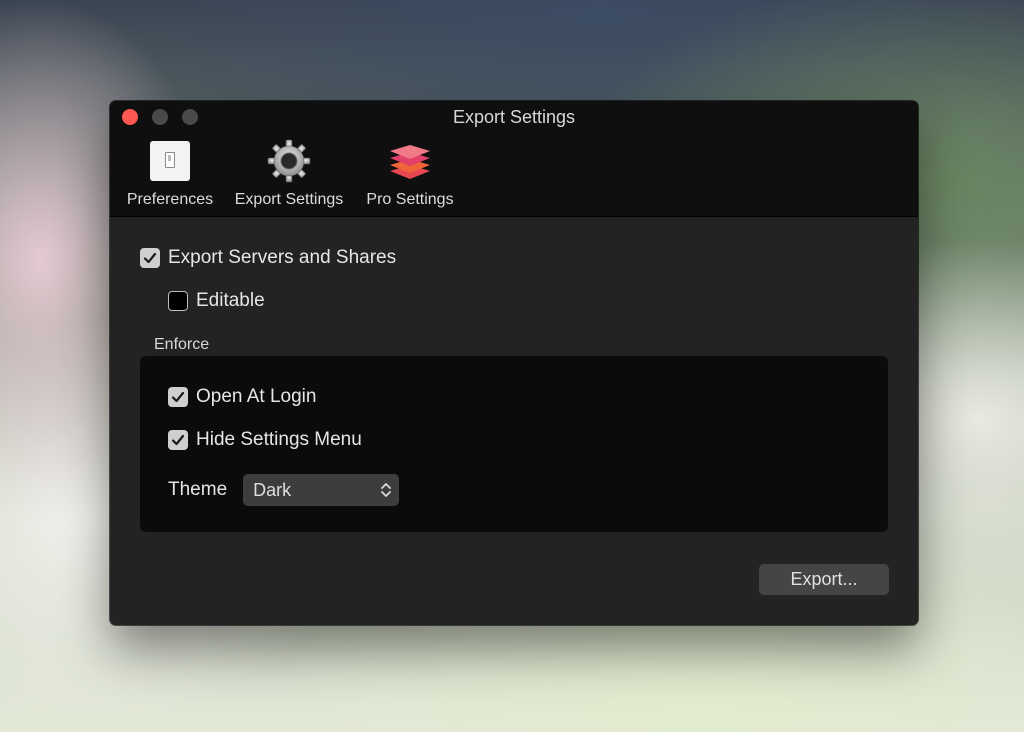 The image size is (1024, 732). I want to click on export-servers-checkbox, so click(150, 258).